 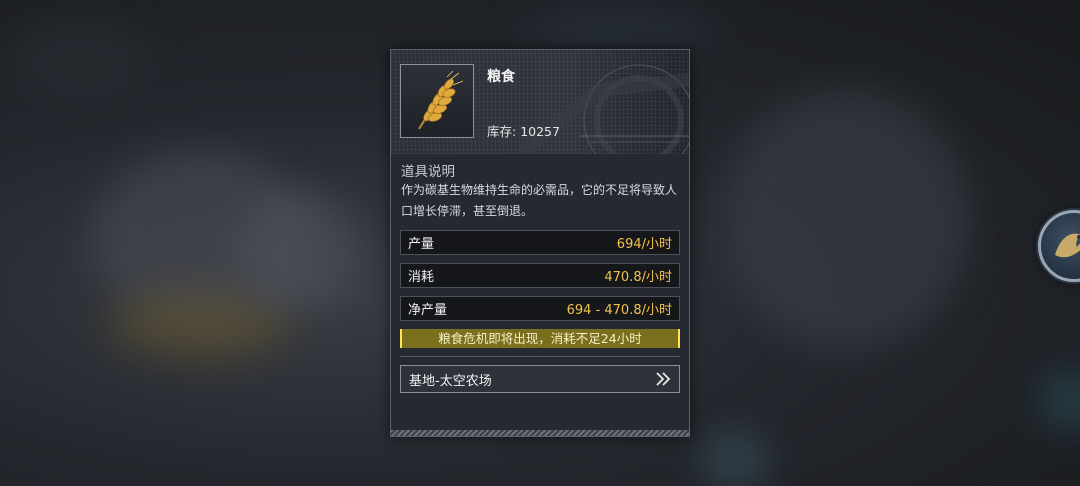 What do you see at coordinates (619, 310) in the screenshot?
I see `stat-value: 694 - 470.8/小时` at bounding box center [619, 310].